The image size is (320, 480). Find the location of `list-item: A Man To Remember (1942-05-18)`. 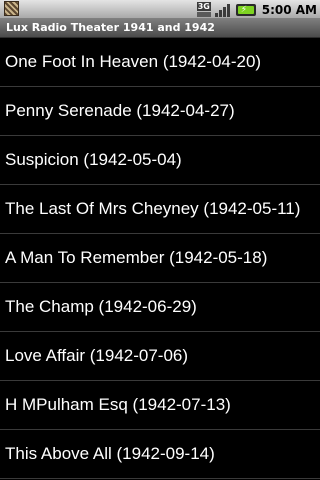

list-item: A Man To Remember (1942-05-18) is located at coordinates (160, 258).